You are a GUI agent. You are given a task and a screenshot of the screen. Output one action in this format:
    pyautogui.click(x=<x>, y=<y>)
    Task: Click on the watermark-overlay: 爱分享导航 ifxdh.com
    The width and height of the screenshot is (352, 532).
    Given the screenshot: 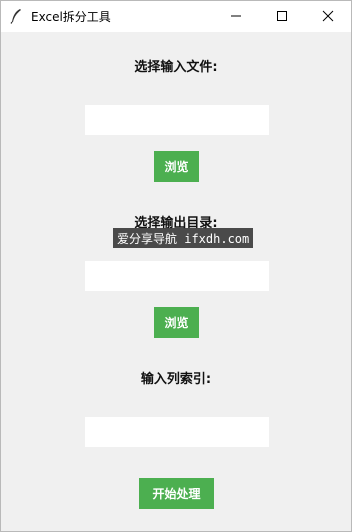 What is the action you would take?
    pyautogui.click(x=183, y=238)
    